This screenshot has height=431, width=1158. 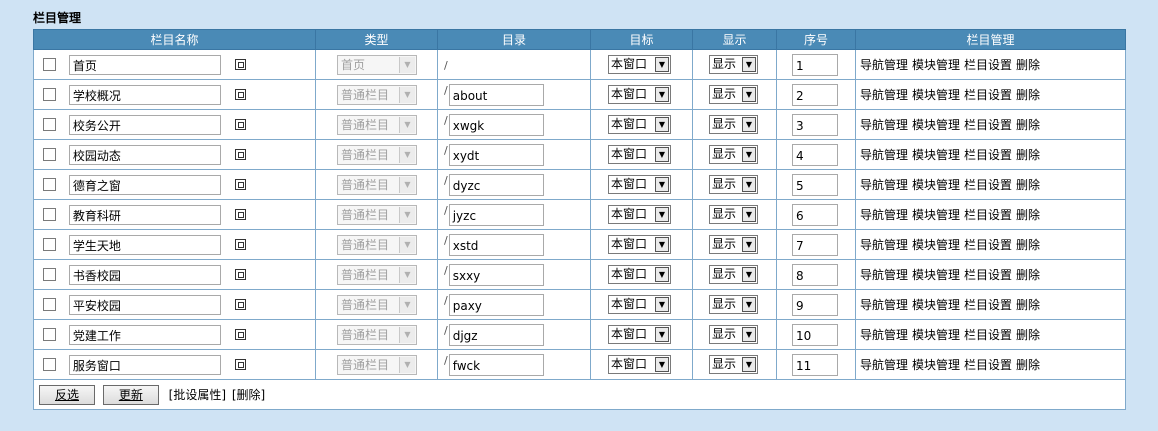 What do you see at coordinates (144, 244) in the screenshot?
I see `name-input: 学生天地` at bounding box center [144, 244].